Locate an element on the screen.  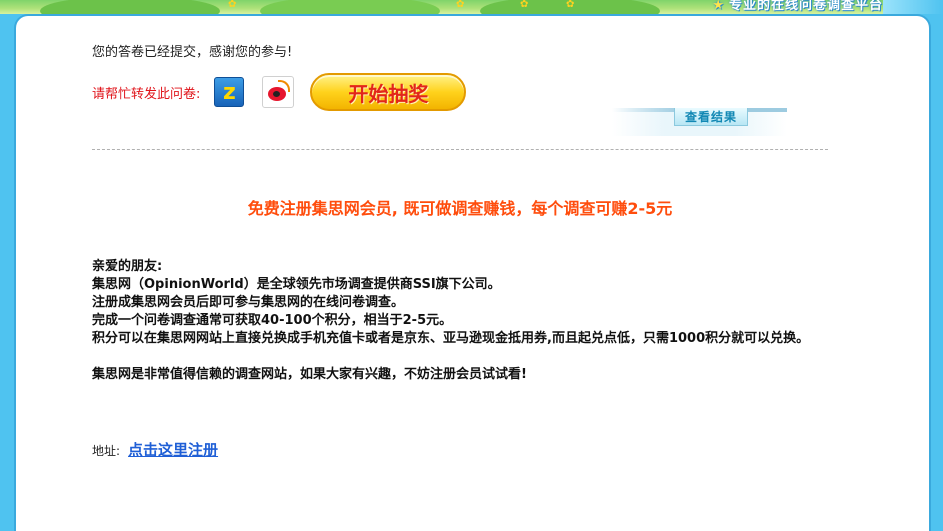
weibo-share-icon is located at coordinates (278, 92).